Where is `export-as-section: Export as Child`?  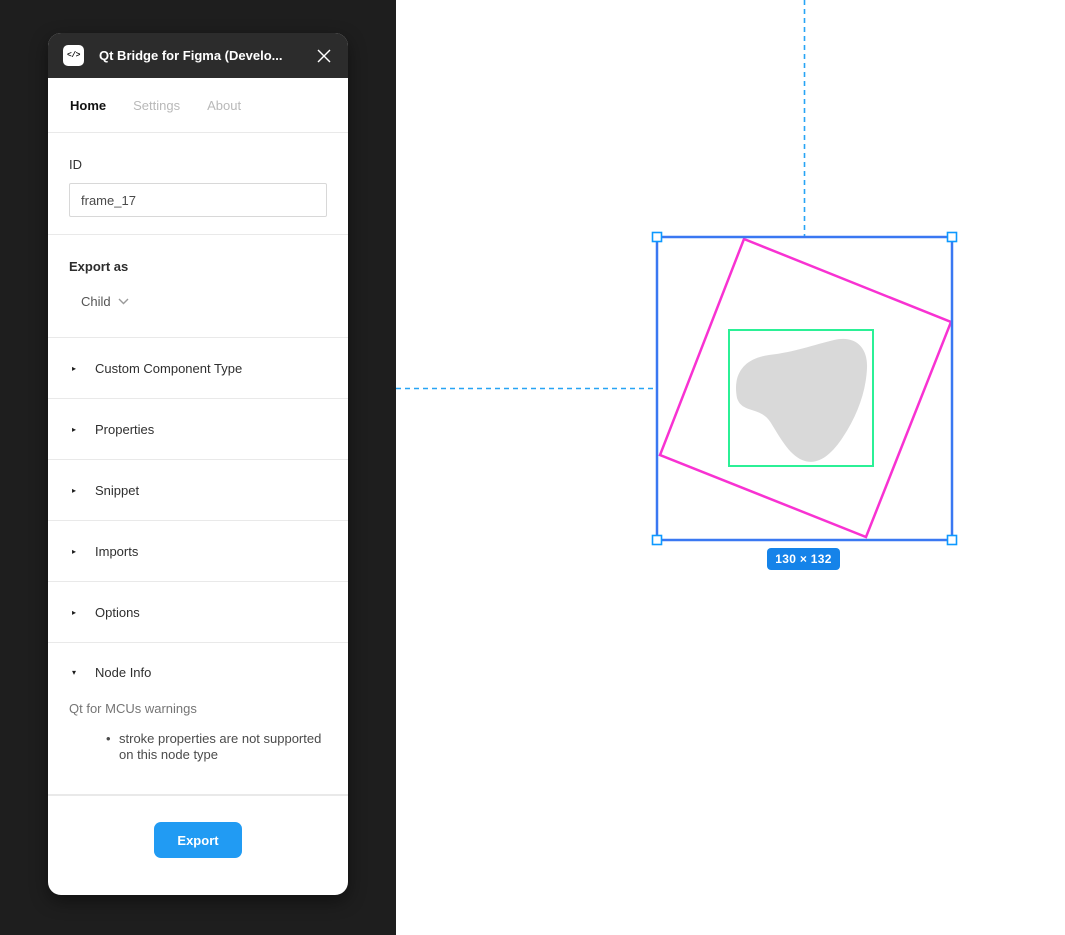 export-as-section: Export as Child is located at coordinates (198, 286).